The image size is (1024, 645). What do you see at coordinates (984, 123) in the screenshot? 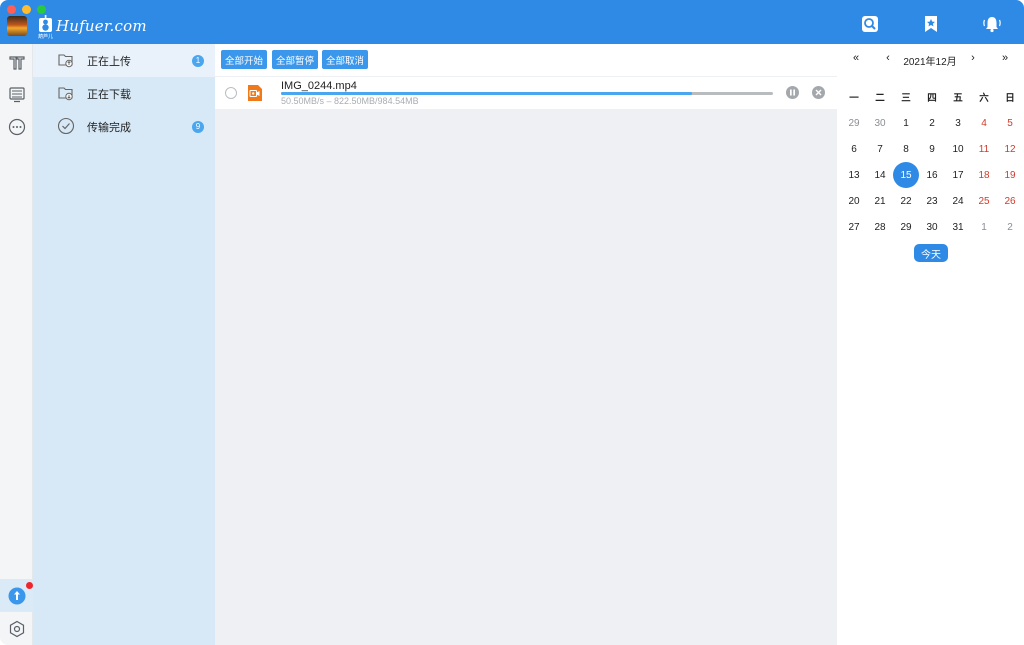
I see `calendar-day: 4` at bounding box center [984, 123].